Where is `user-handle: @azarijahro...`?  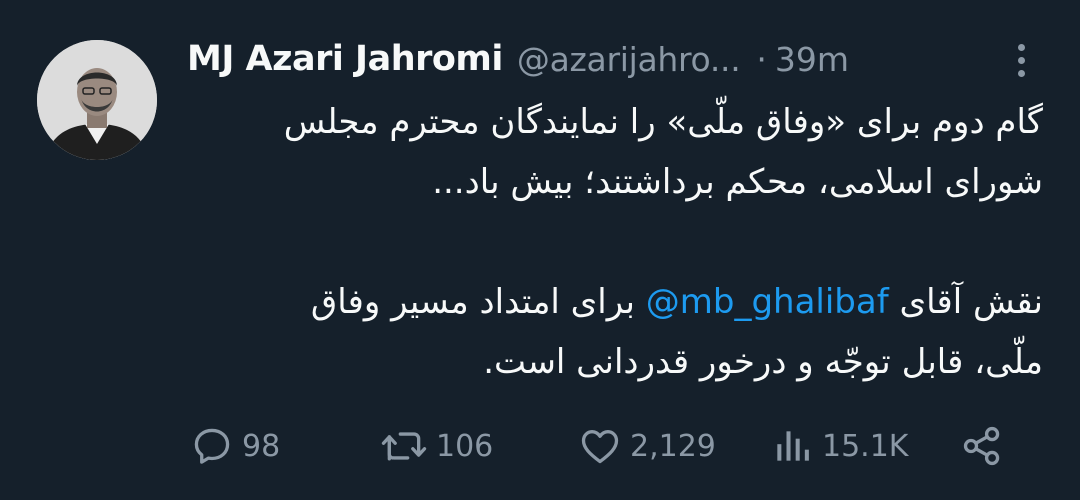 user-handle: @azarijahro... is located at coordinates (629, 59).